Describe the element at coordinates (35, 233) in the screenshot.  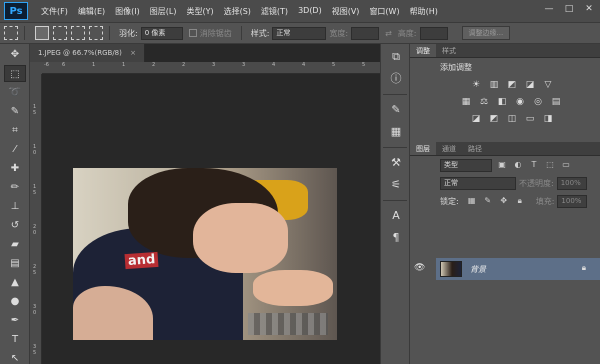
I see `ruler-tick: 0` at that location.